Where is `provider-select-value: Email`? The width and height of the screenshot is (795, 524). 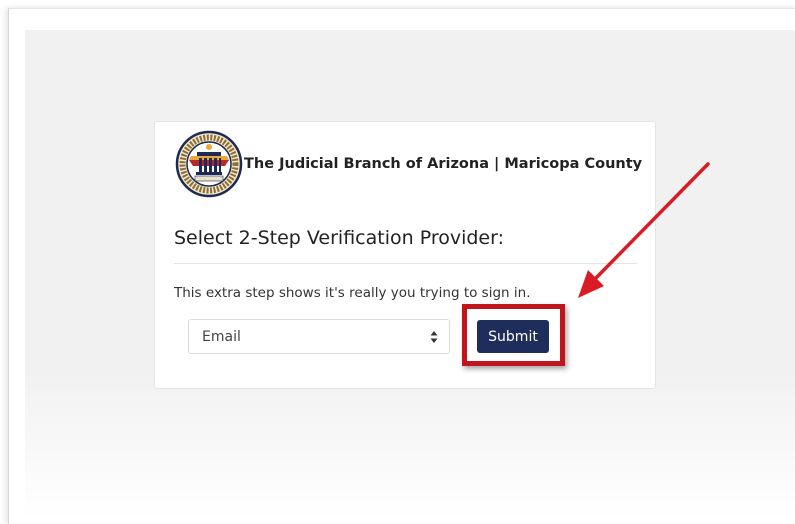 provider-select-value: Email is located at coordinates (221, 337).